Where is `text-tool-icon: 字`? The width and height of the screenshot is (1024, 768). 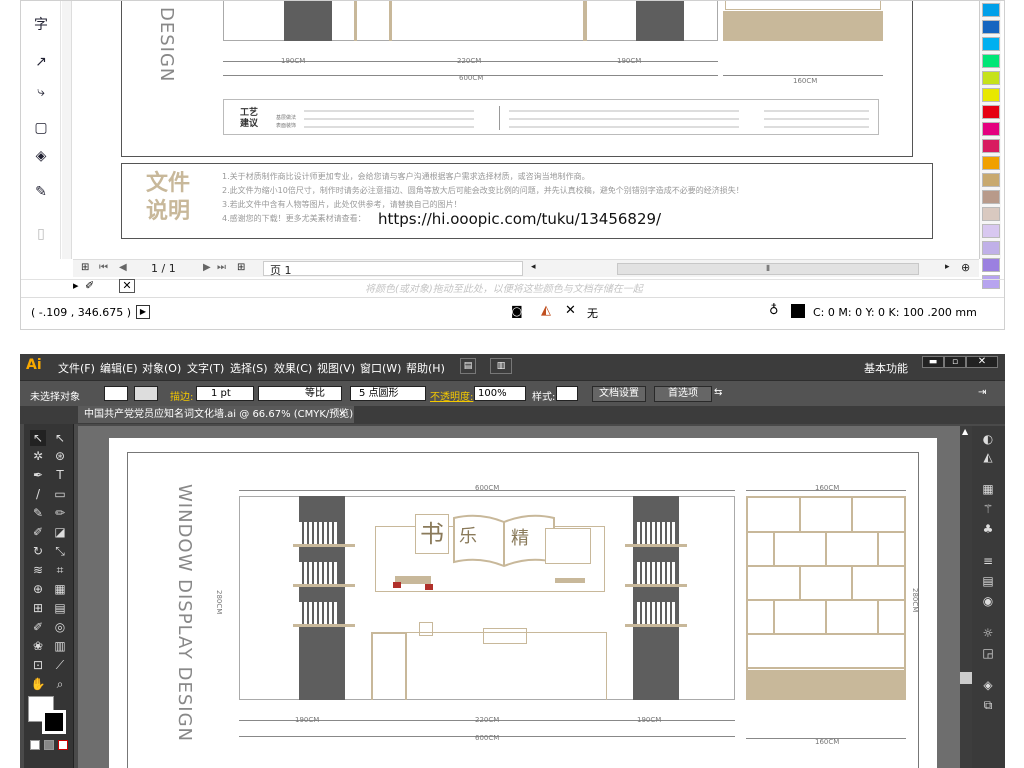 text-tool-icon: 字 is located at coordinates (41, 24).